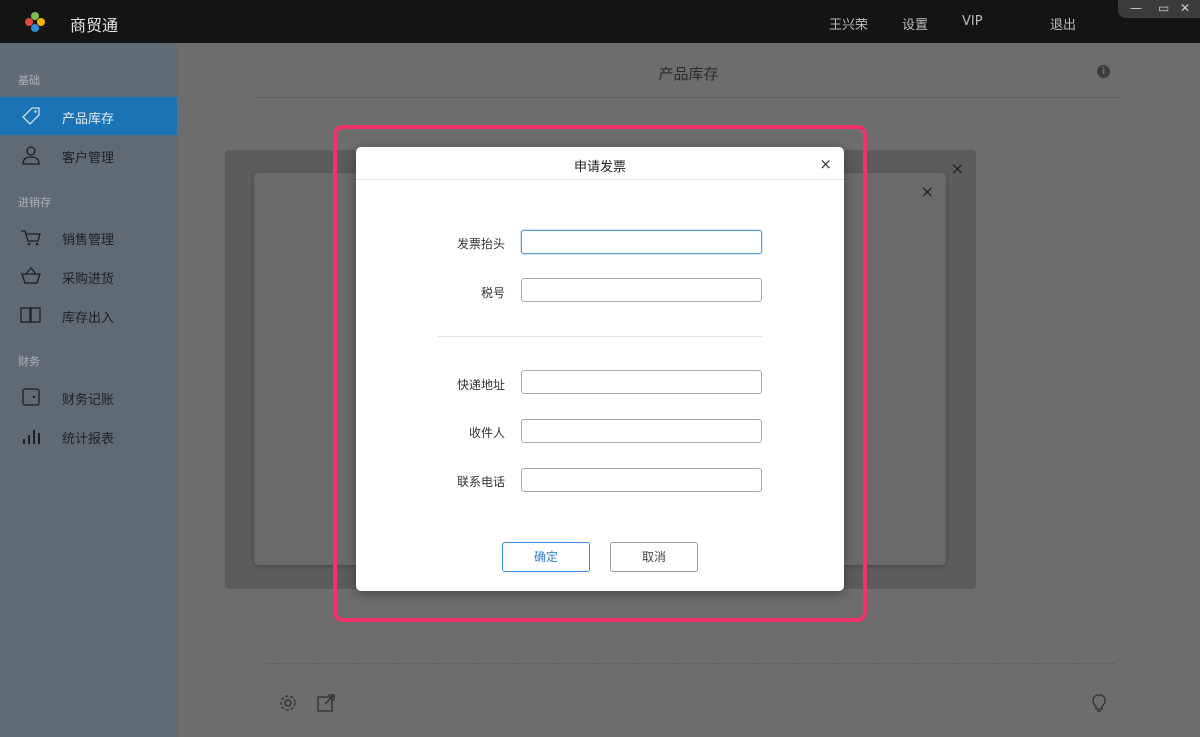  Describe the element at coordinates (88, 318) in the screenshot. I see `sidebar-item-label: 库存出入` at that location.